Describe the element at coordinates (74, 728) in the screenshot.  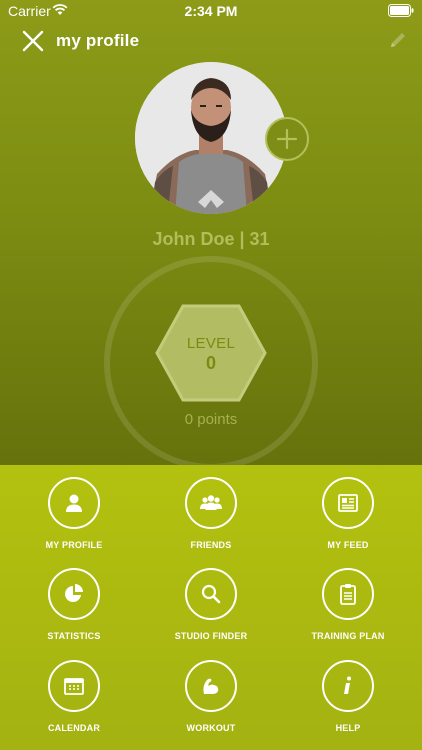
I see `menu-label: CALENDAR` at that location.